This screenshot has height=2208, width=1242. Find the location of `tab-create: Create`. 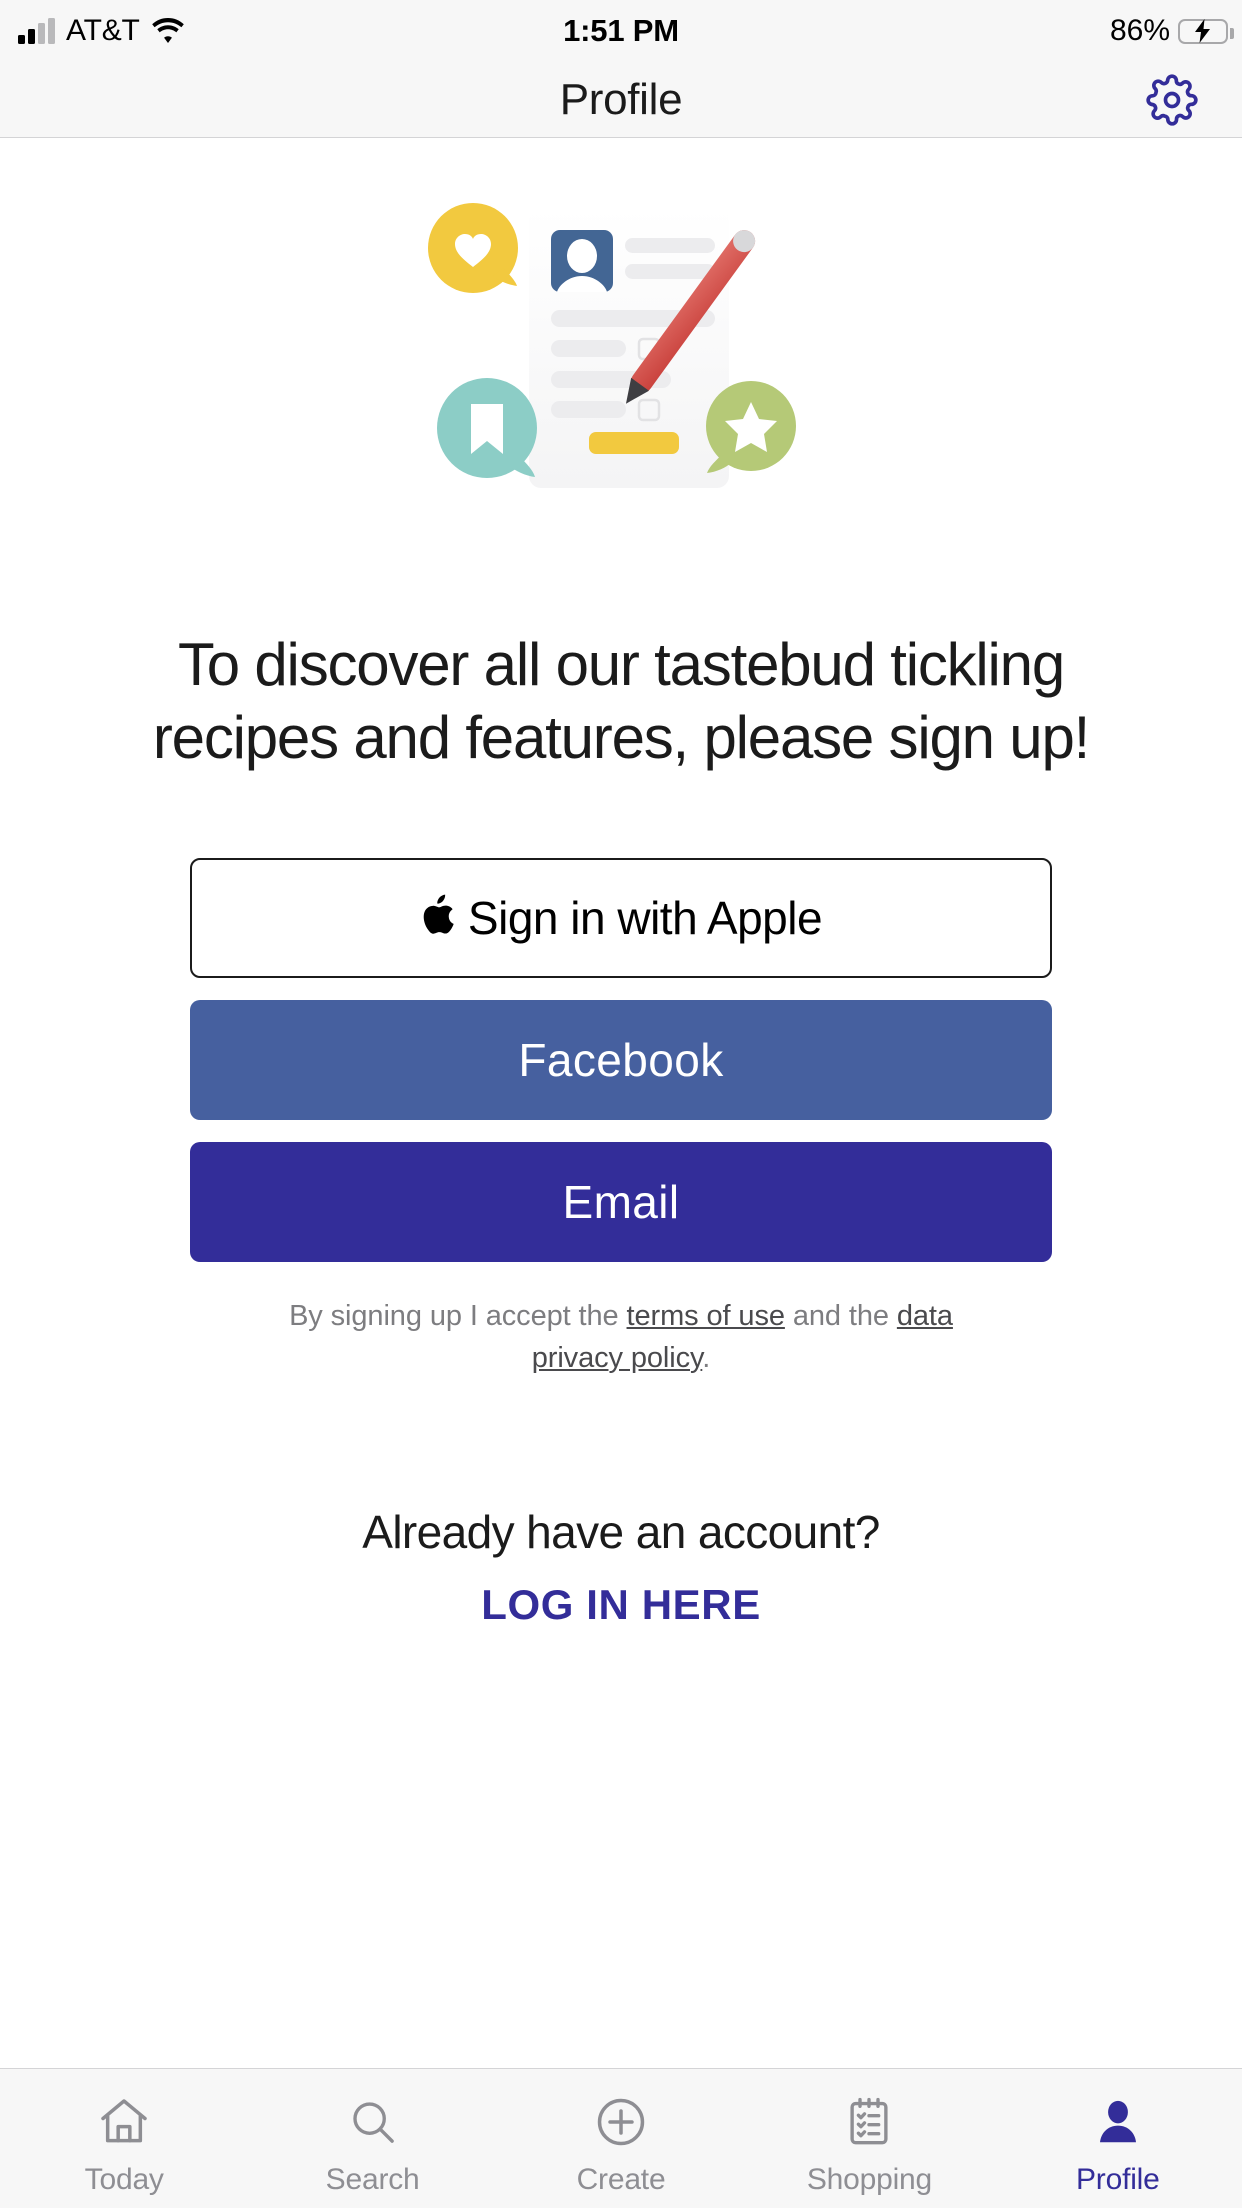

tab-create: Create is located at coordinates (621, 2144).